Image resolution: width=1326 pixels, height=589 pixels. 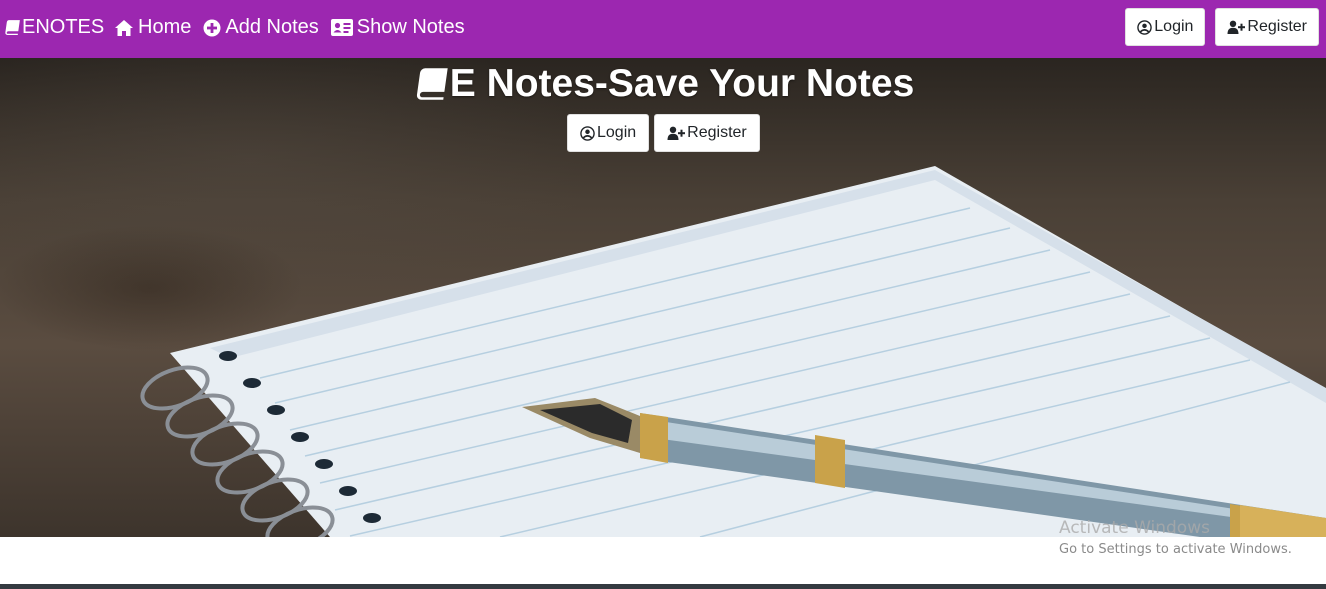 I want to click on nav-links: Home Add Notes Show Notes, so click(x=289, y=27).